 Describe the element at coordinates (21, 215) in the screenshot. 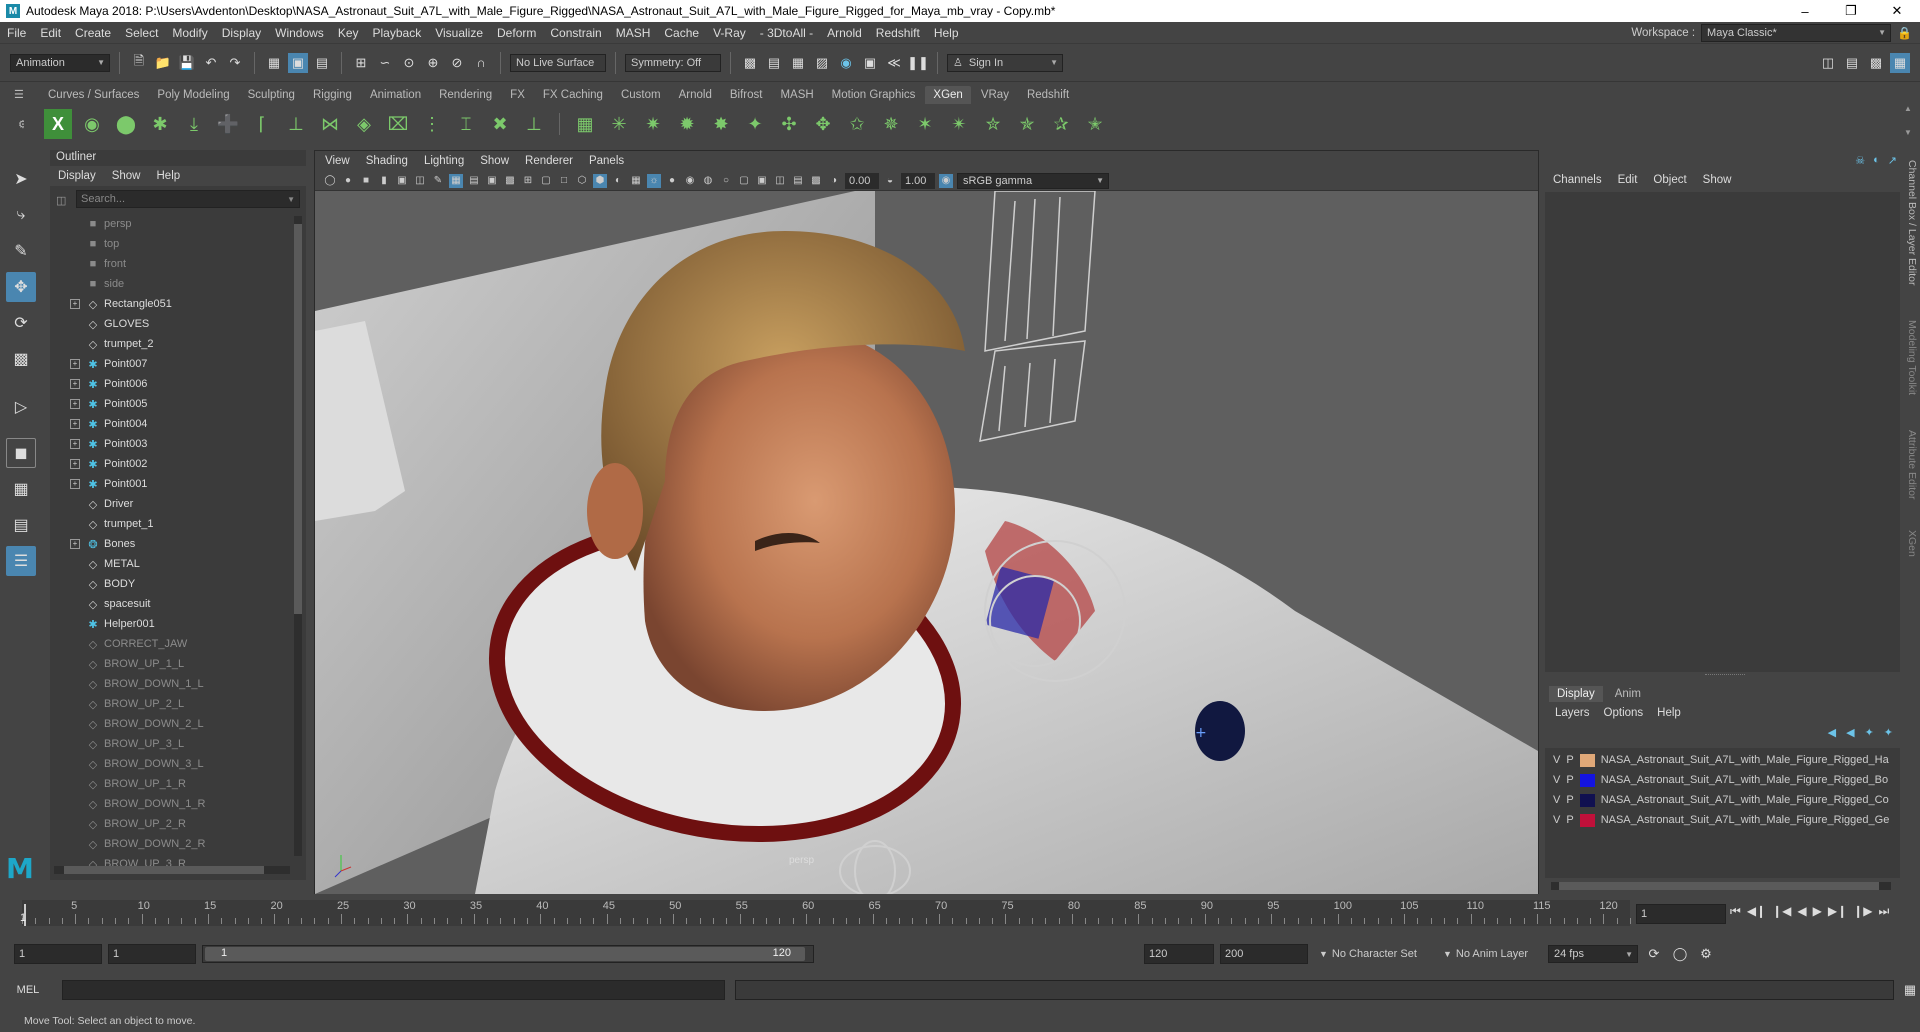

I see `lasso-tool-icon: ⤷` at that location.